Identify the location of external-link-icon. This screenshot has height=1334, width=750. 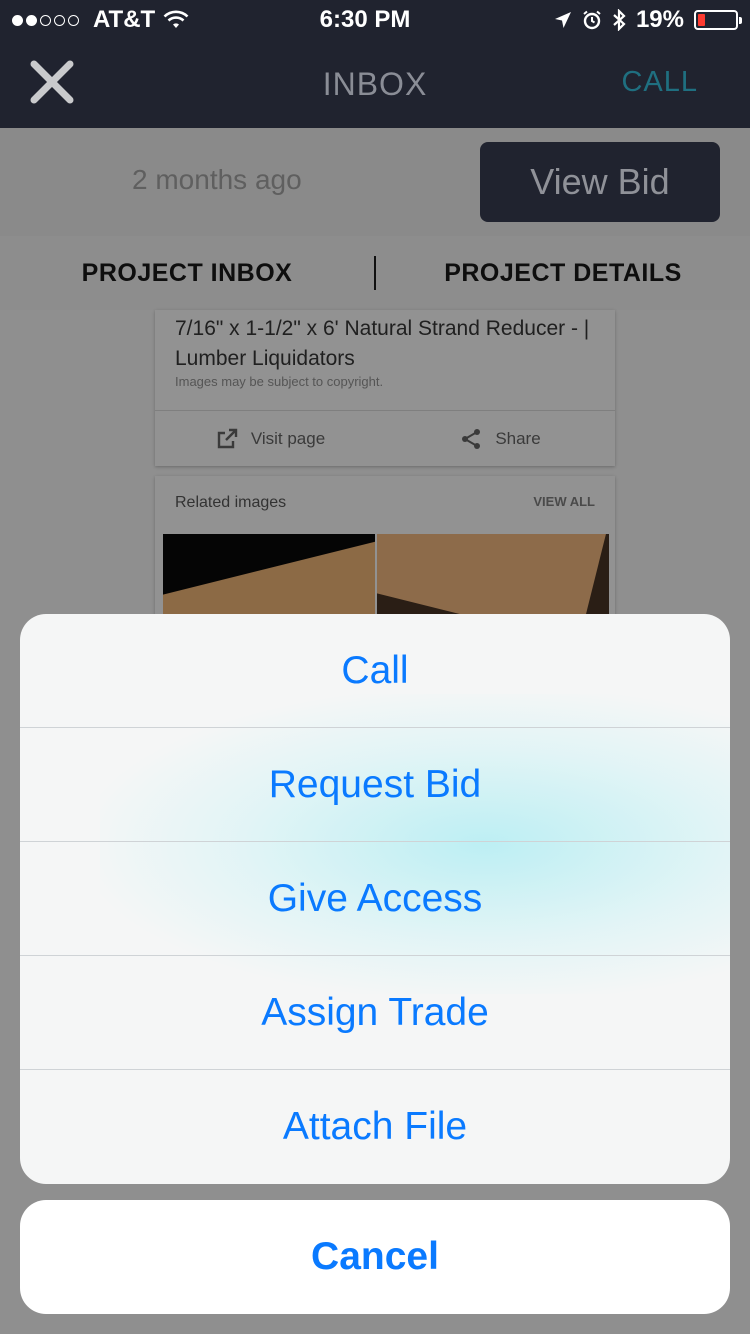
(227, 438).